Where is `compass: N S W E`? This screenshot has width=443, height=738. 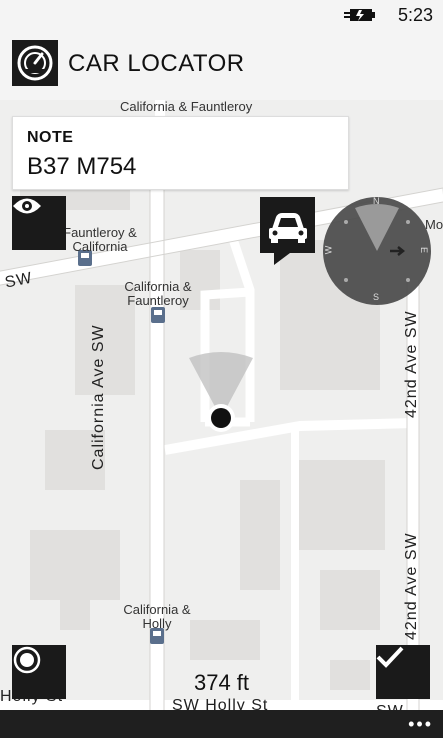
compass: N S W E is located at coordinates (377, 251).